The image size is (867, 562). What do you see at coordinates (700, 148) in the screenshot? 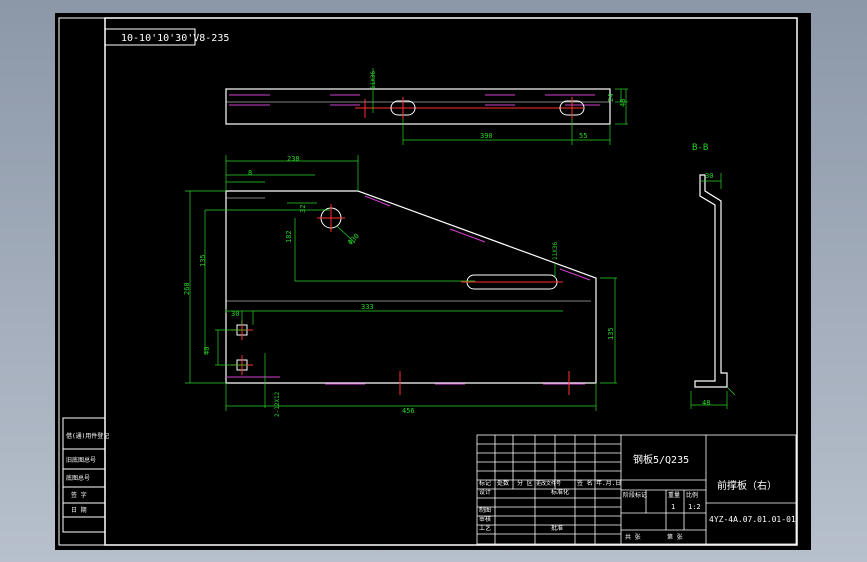
I see `section-label: B-B` at bounding box center [700, 148].